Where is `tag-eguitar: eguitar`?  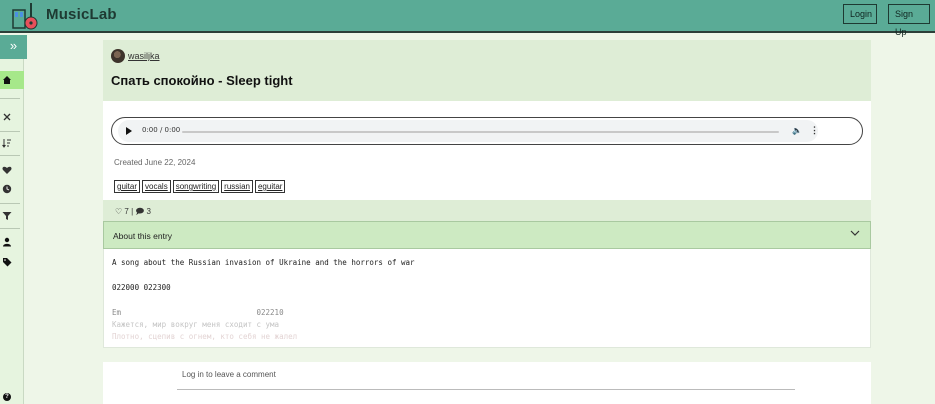
tag-eguitar: eguitar is located at coordinates (270, 186).